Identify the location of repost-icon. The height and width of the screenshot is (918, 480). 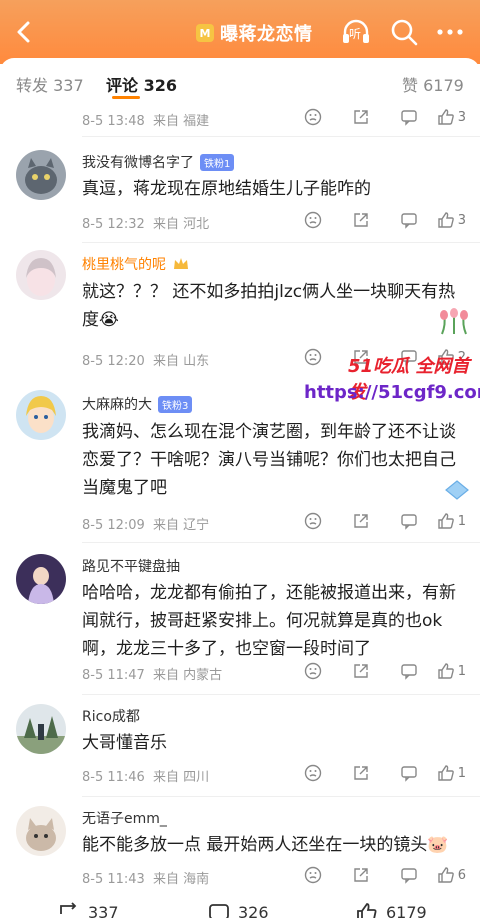
(68, 908).